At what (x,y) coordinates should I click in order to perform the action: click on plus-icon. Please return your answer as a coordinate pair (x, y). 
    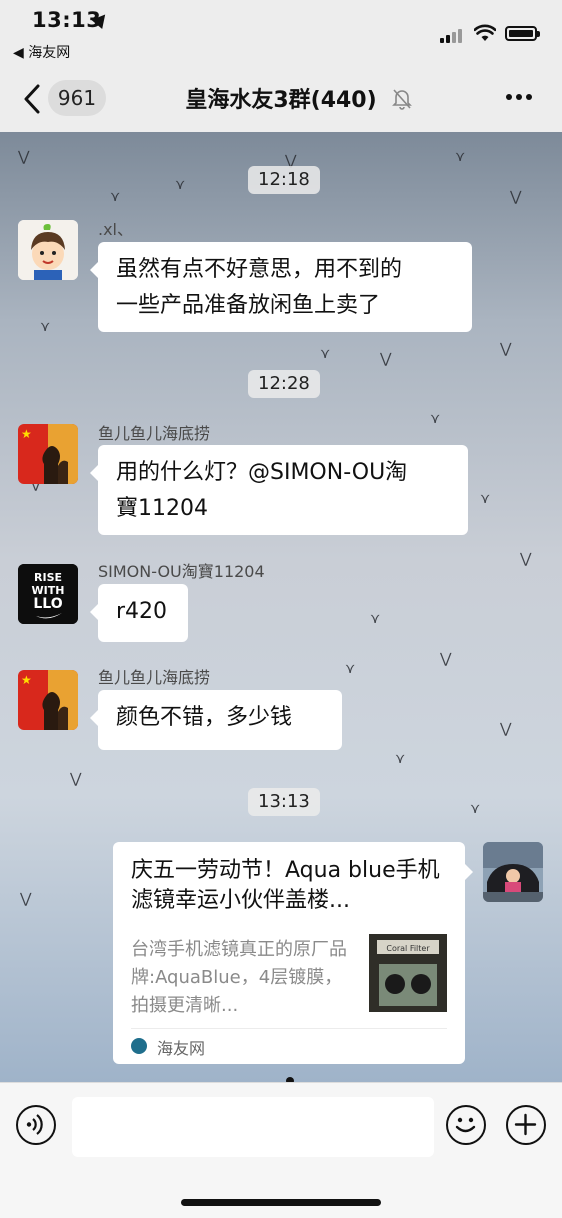
    Looking at the image, I should click on (525, 1124).